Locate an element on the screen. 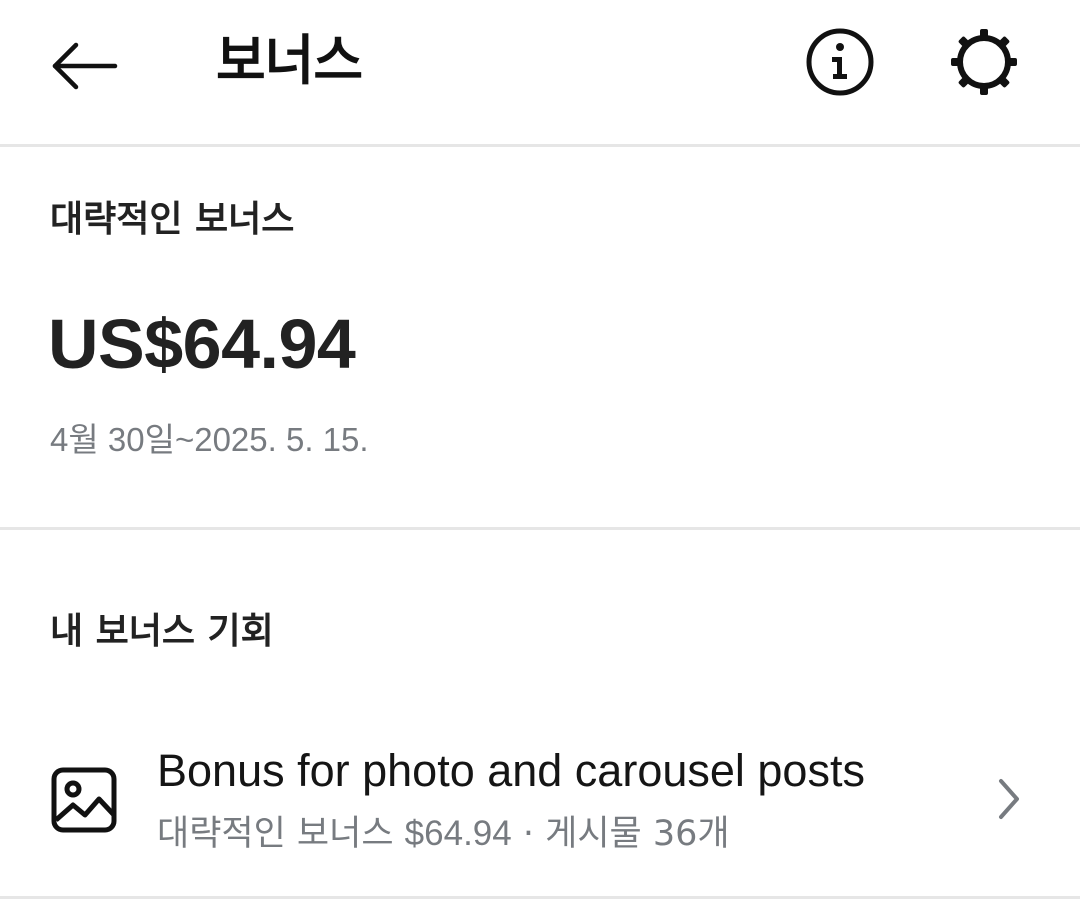 The image size is (1080, 908). summary-divider is located at coordinates (540, 528).